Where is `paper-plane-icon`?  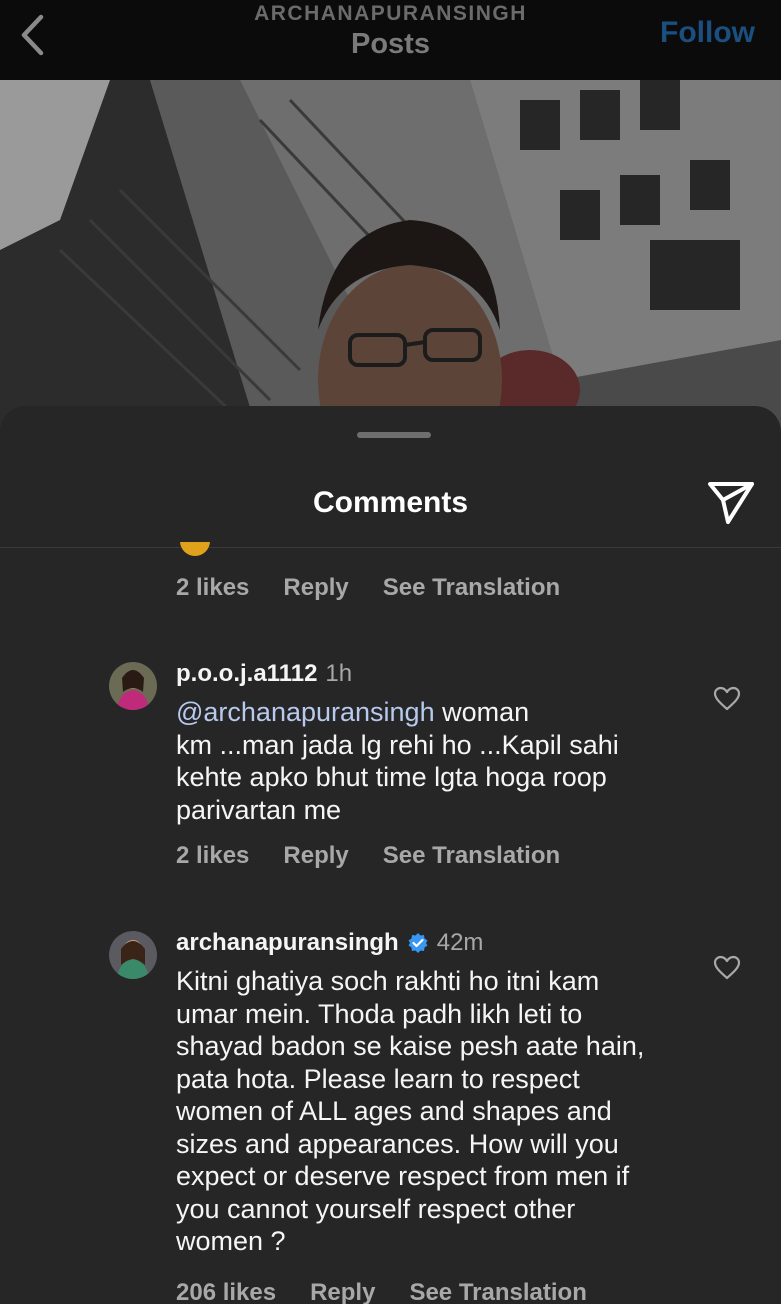
paper-plane-icon is located at coordinates (731, 503).